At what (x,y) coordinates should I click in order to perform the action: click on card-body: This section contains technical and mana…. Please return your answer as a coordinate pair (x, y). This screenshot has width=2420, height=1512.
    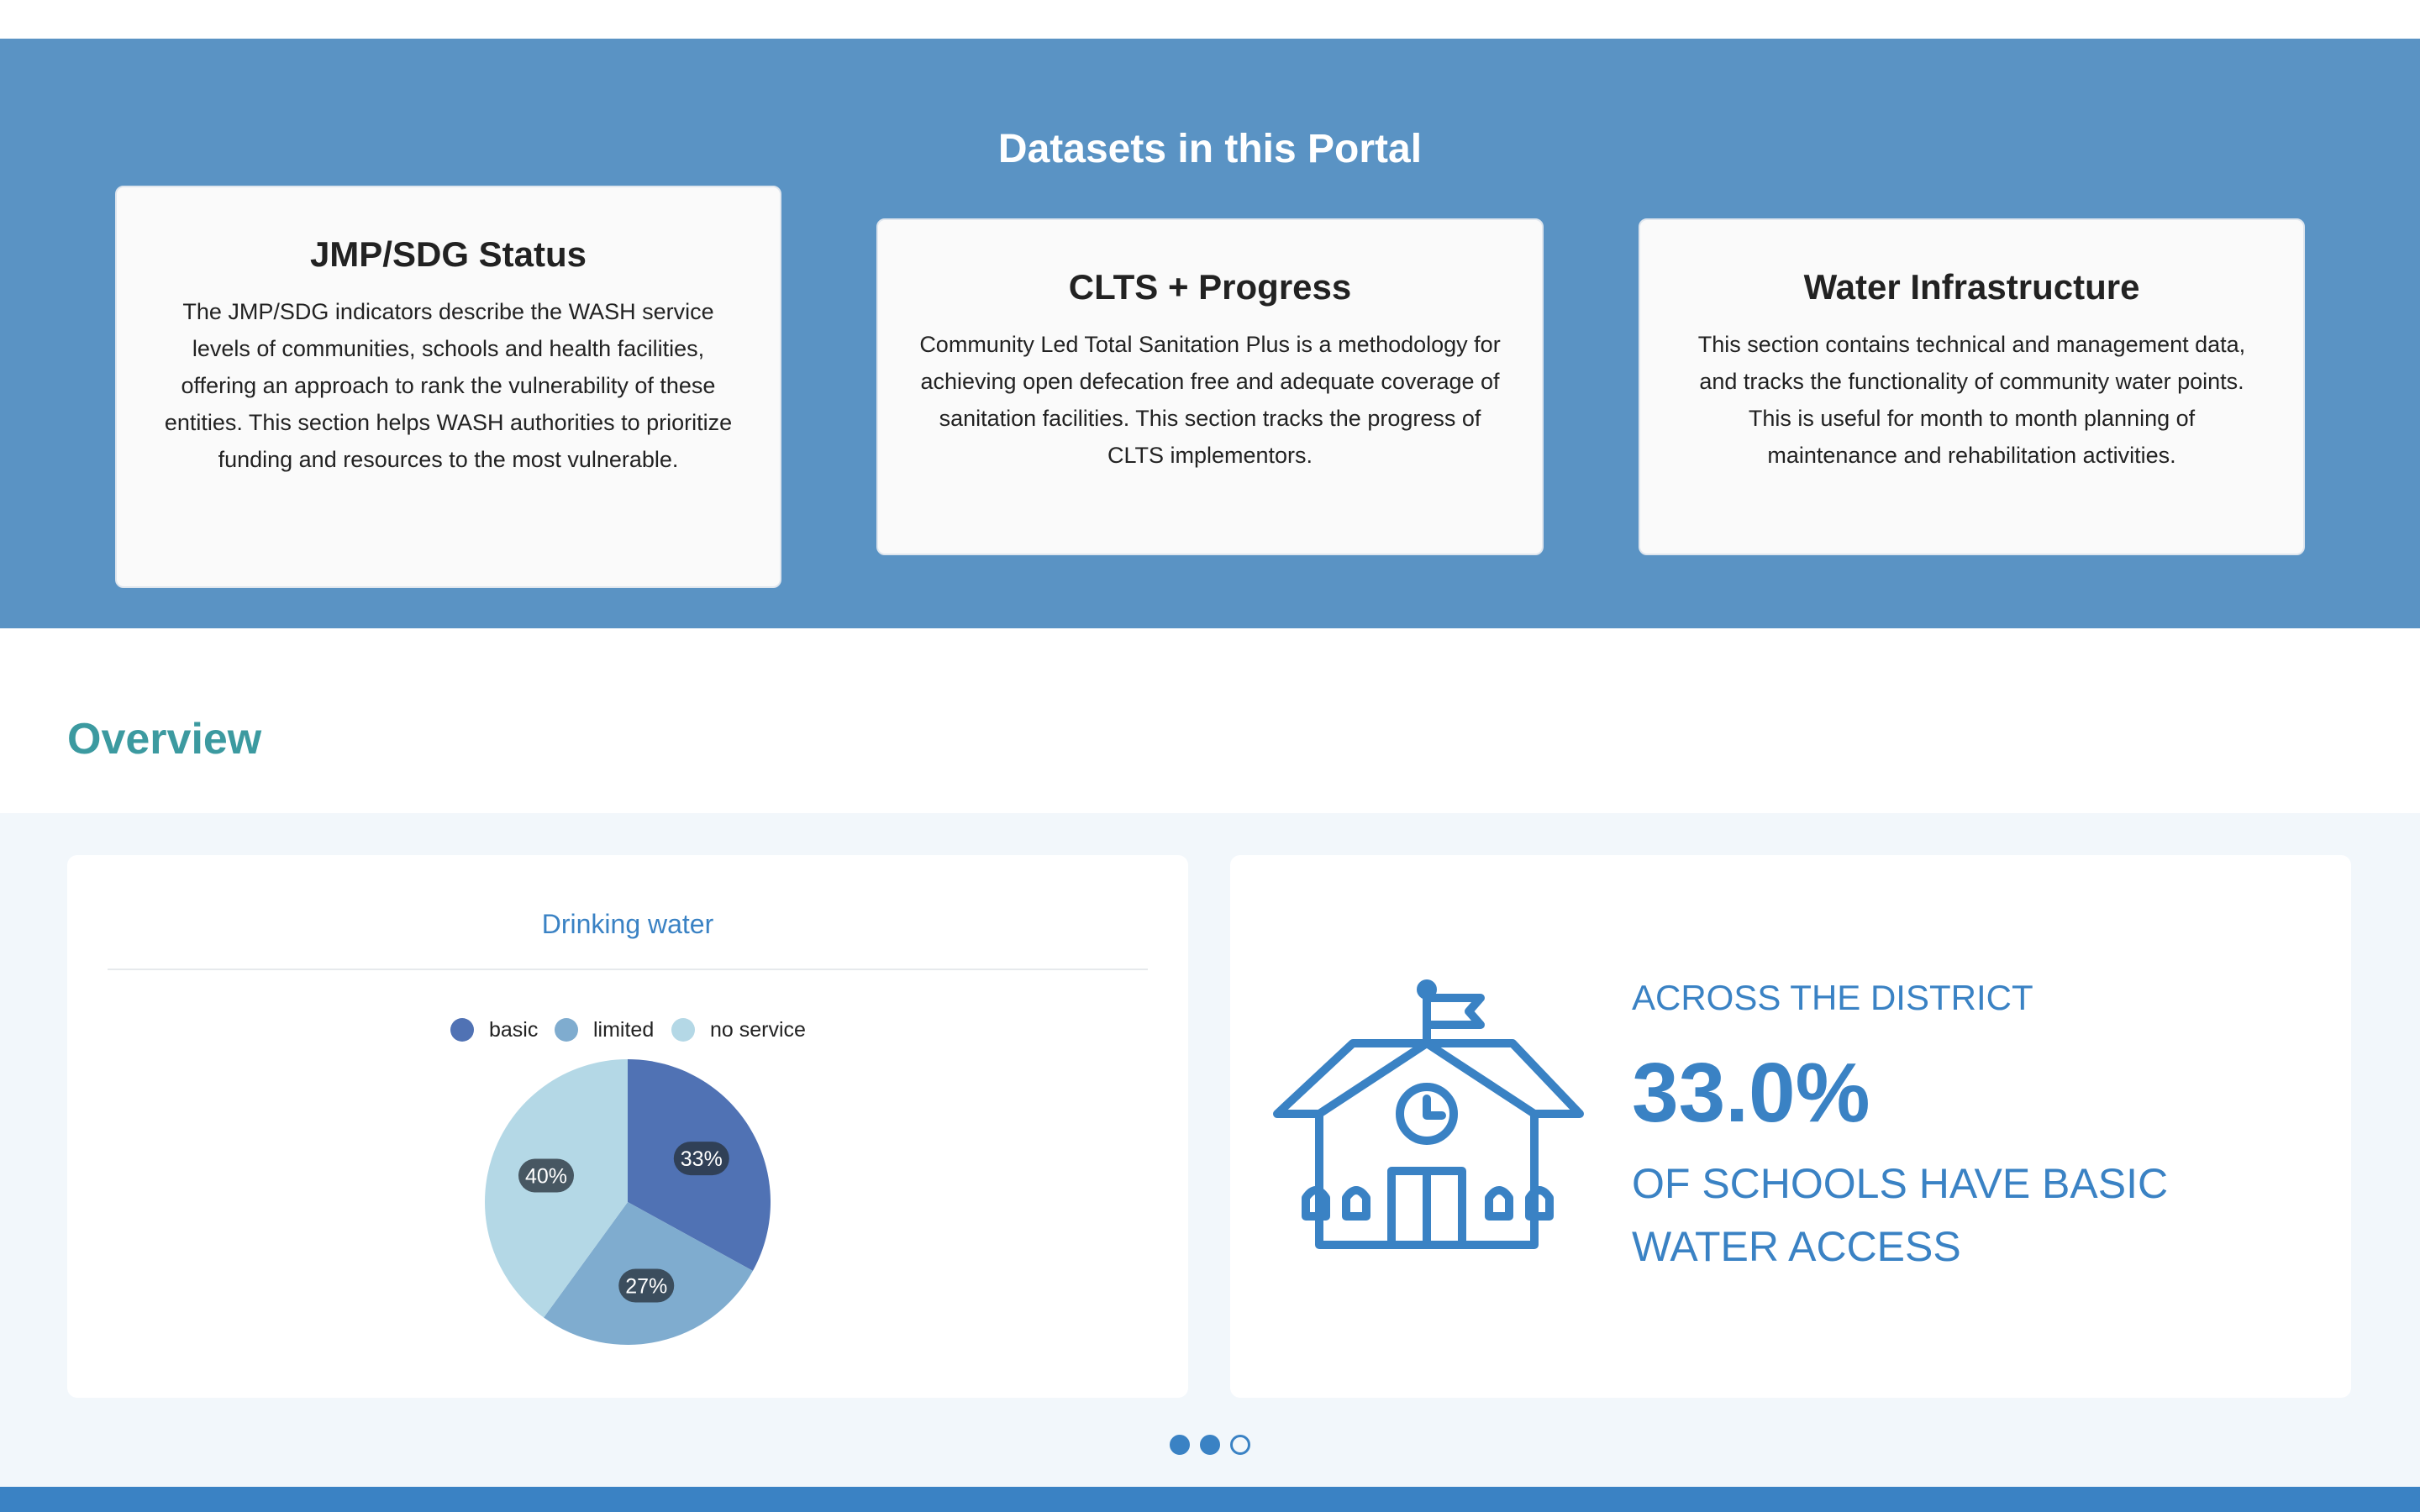
    Looking at the image, I should click on (1972, 400).